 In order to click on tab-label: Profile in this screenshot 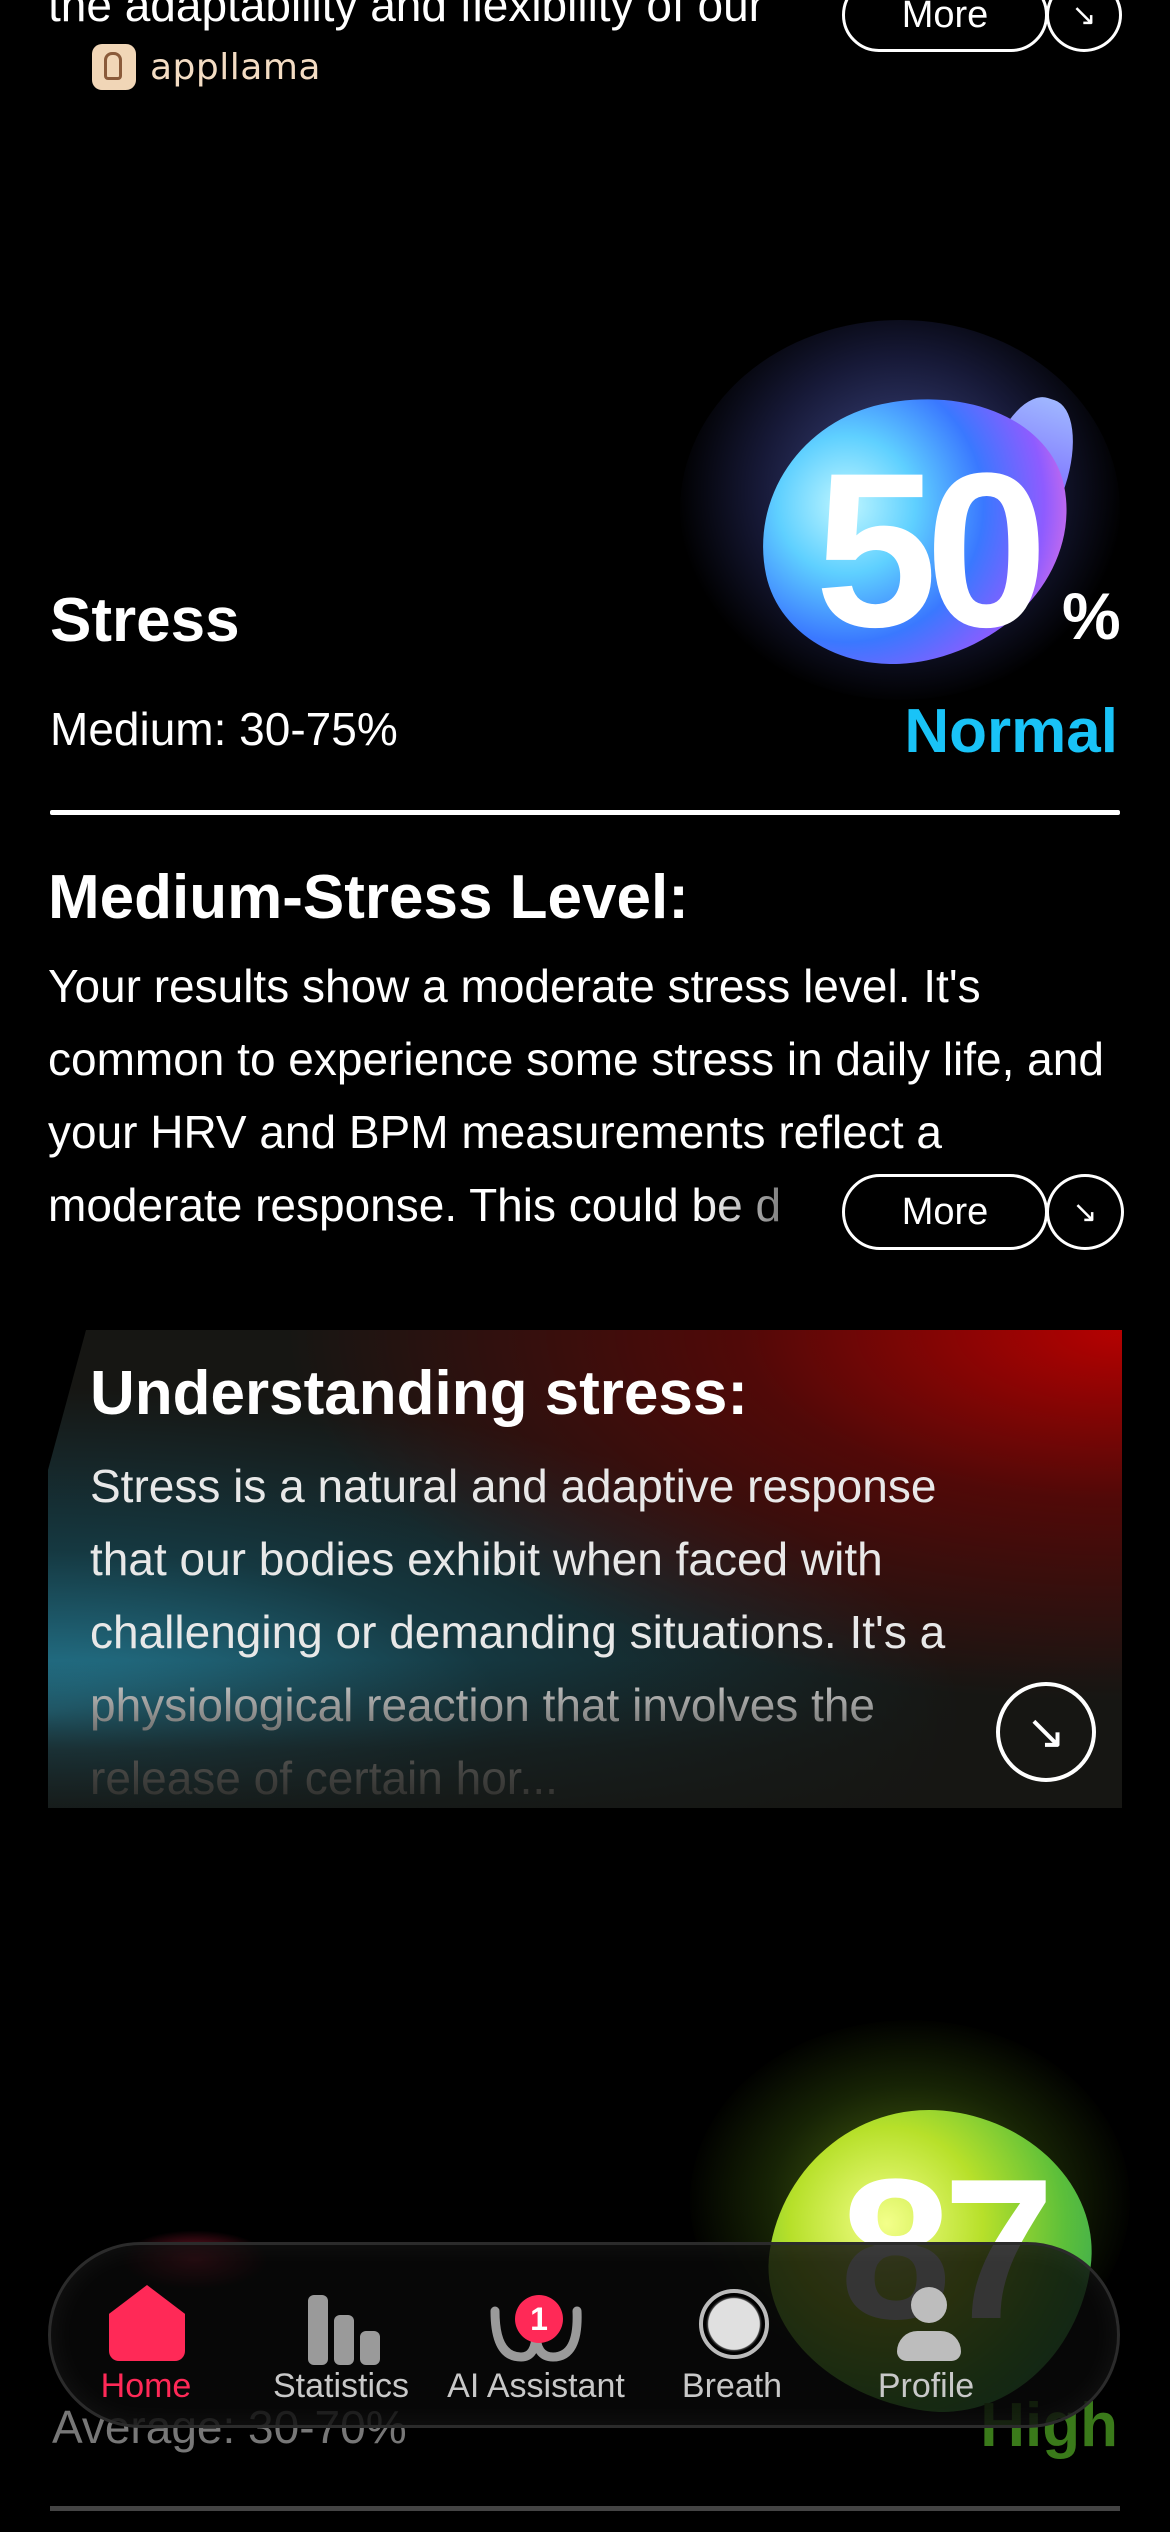, I will do `click(926, 2386)`.